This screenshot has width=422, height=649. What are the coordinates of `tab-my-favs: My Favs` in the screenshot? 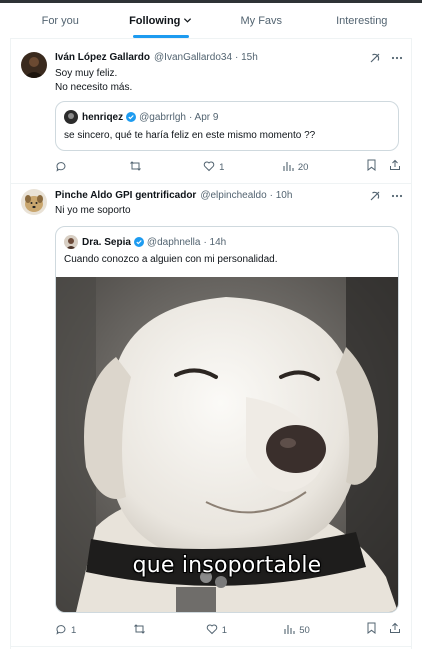 It's located at (261, 20).